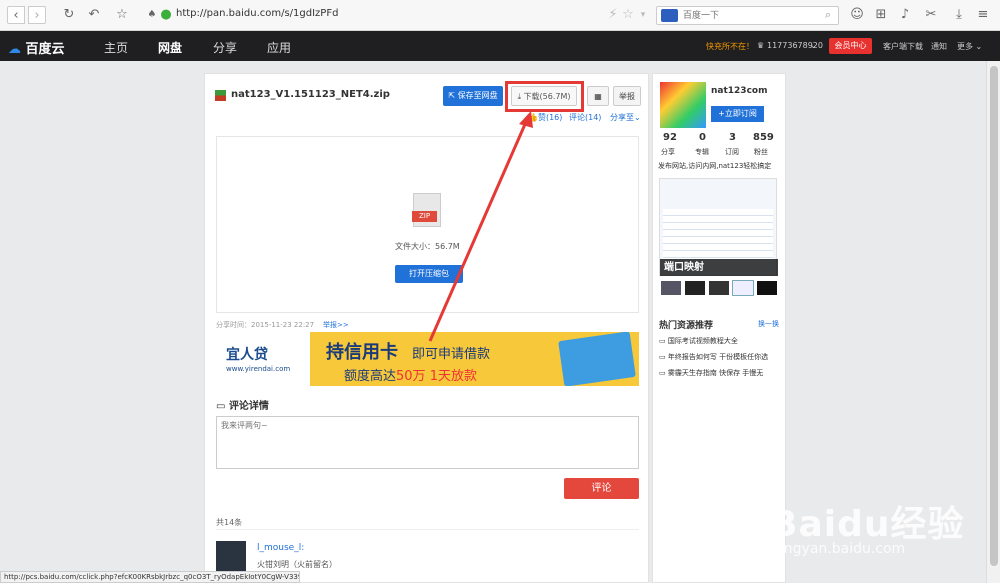 This screenshot has width=1000, height=583. Describe the element at coordinates (931, 15) in the screenshot. I see `scissors-icon: ✂` at that location.